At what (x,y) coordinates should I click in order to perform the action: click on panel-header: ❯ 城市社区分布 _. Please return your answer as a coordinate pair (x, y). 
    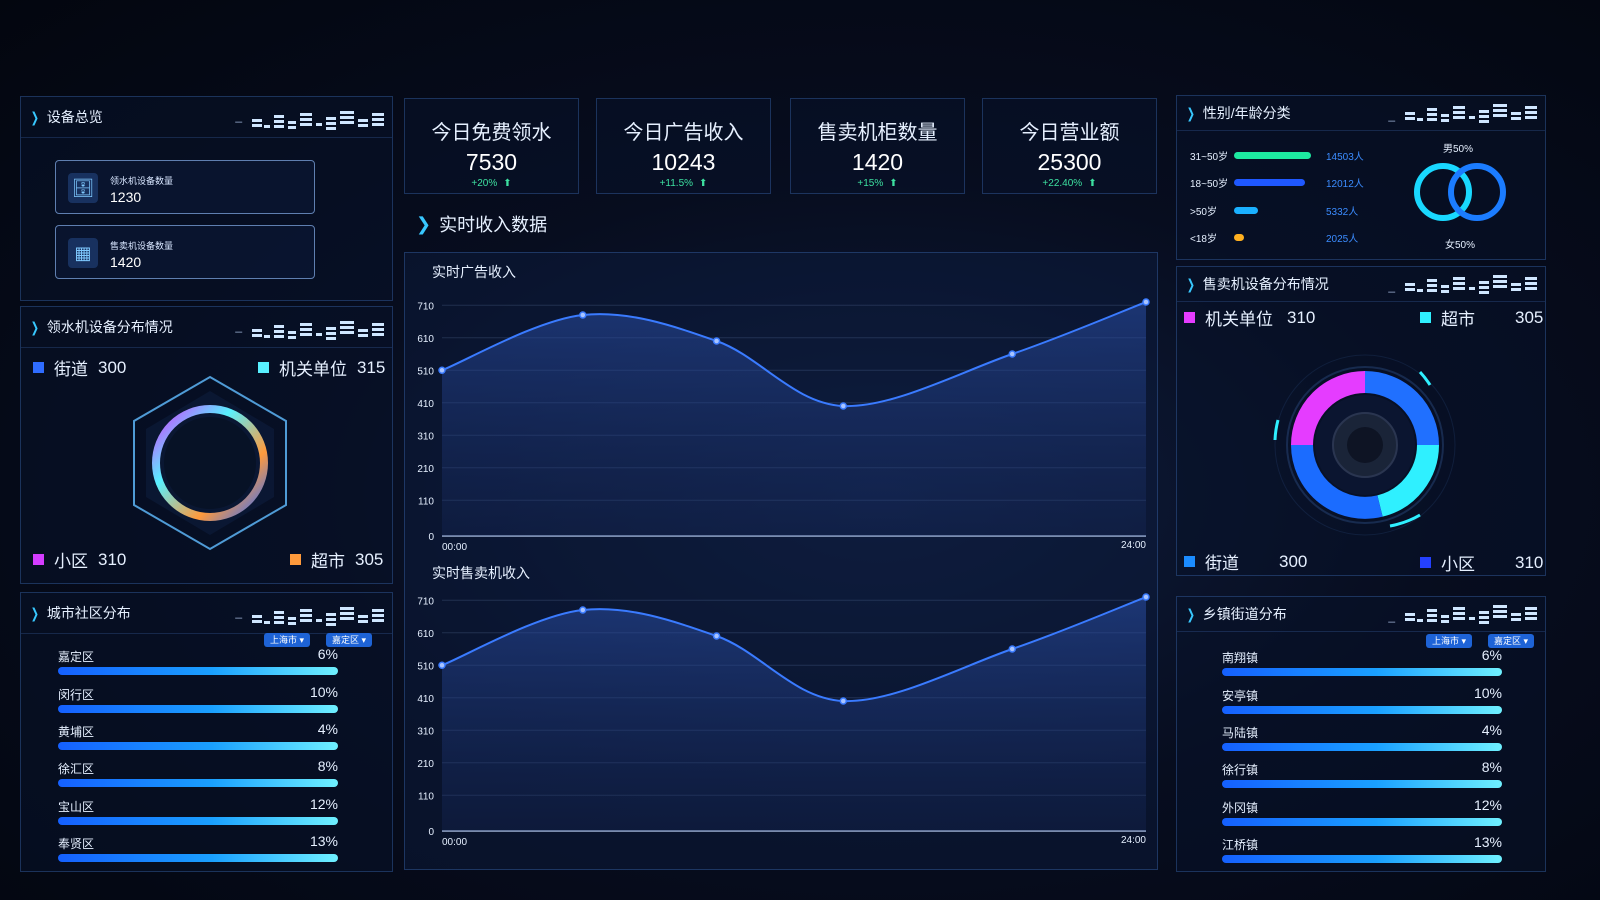
    Looking at the image, I should click on (206, 613).